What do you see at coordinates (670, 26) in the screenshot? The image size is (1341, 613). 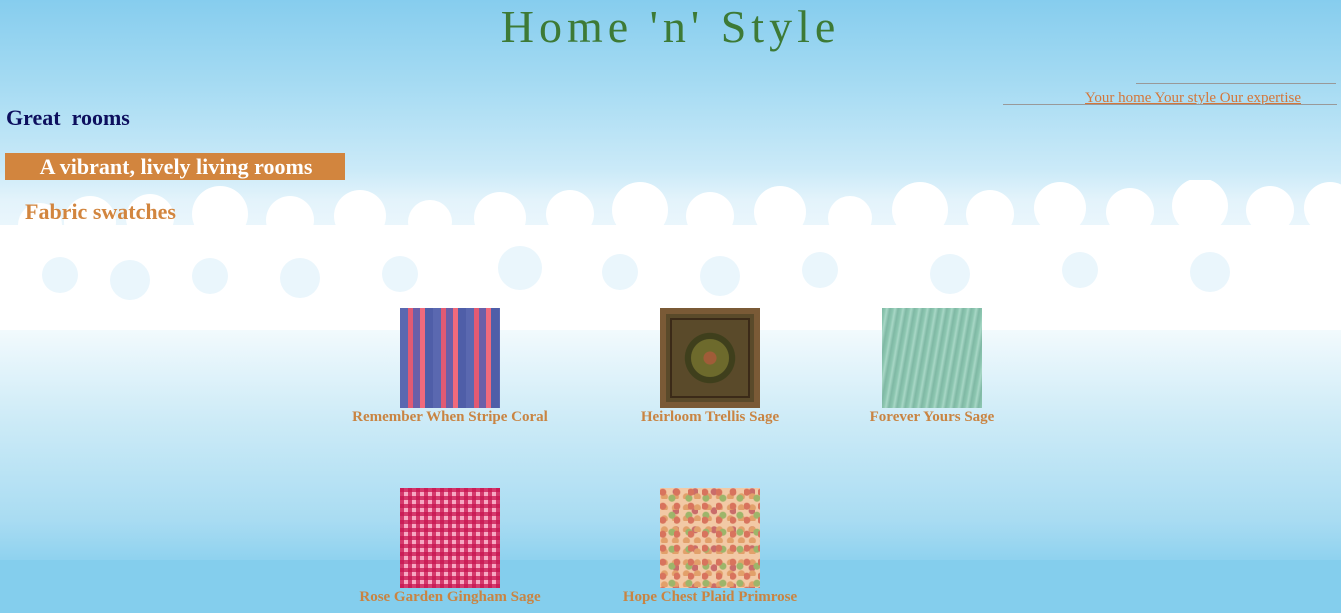 I see `site-title: Home 'n' Style` at bounding box center [670, 26].